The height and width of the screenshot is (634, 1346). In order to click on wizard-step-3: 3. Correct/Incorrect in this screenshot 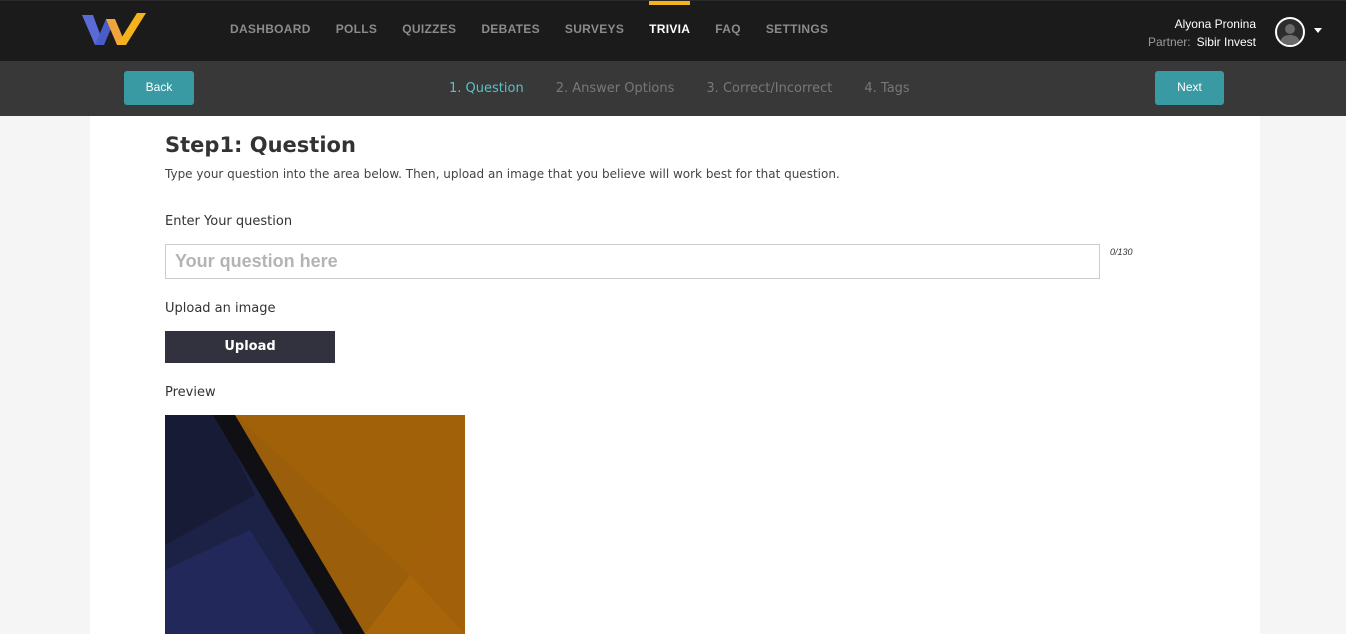, I will do `click(769, 88)`.